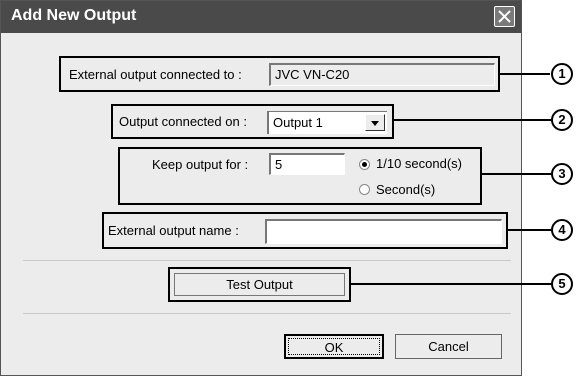 This screenshot has height=378, width=579. I want to click on dropdown-button, so click(375, 122).